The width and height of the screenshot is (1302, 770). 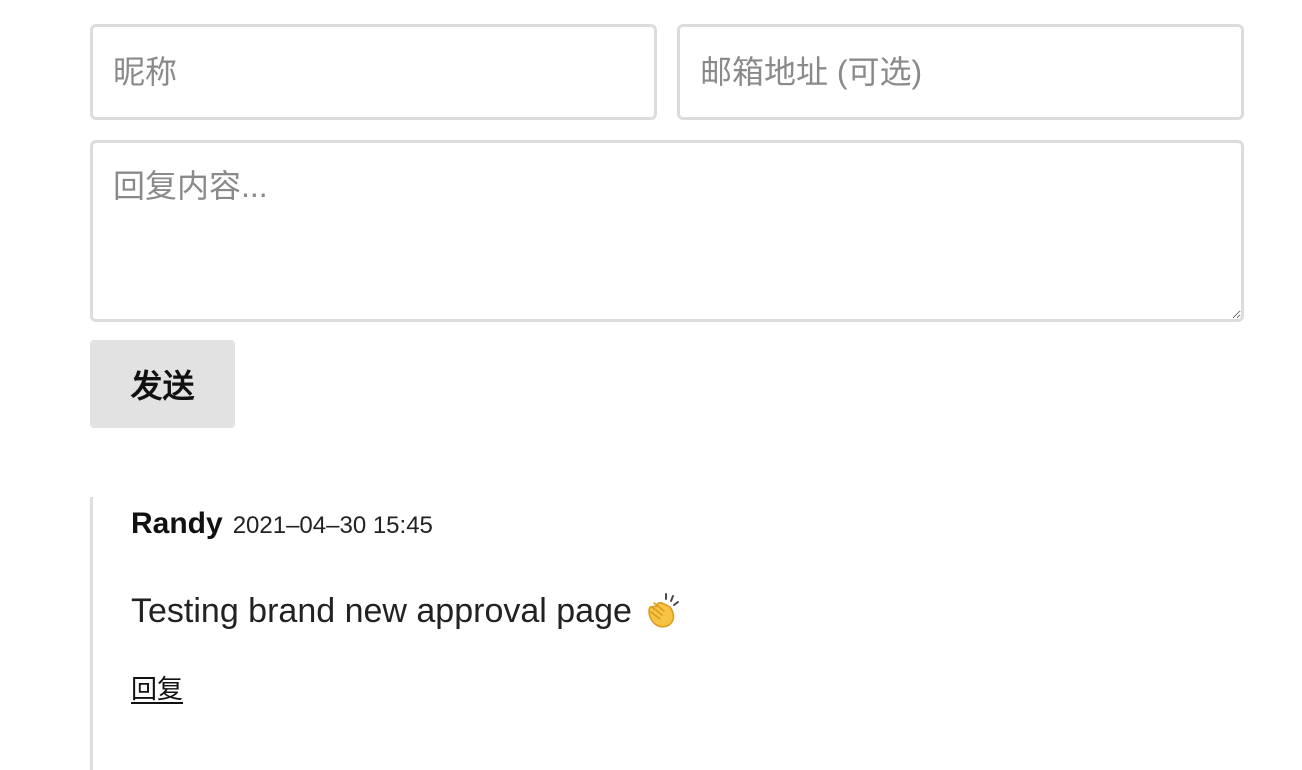 I want to click on nickname-input, so click(x=373, y=72).